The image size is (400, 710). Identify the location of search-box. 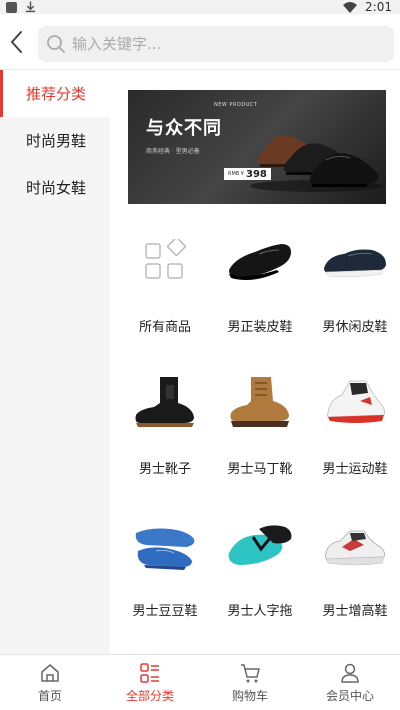
(216, 44).